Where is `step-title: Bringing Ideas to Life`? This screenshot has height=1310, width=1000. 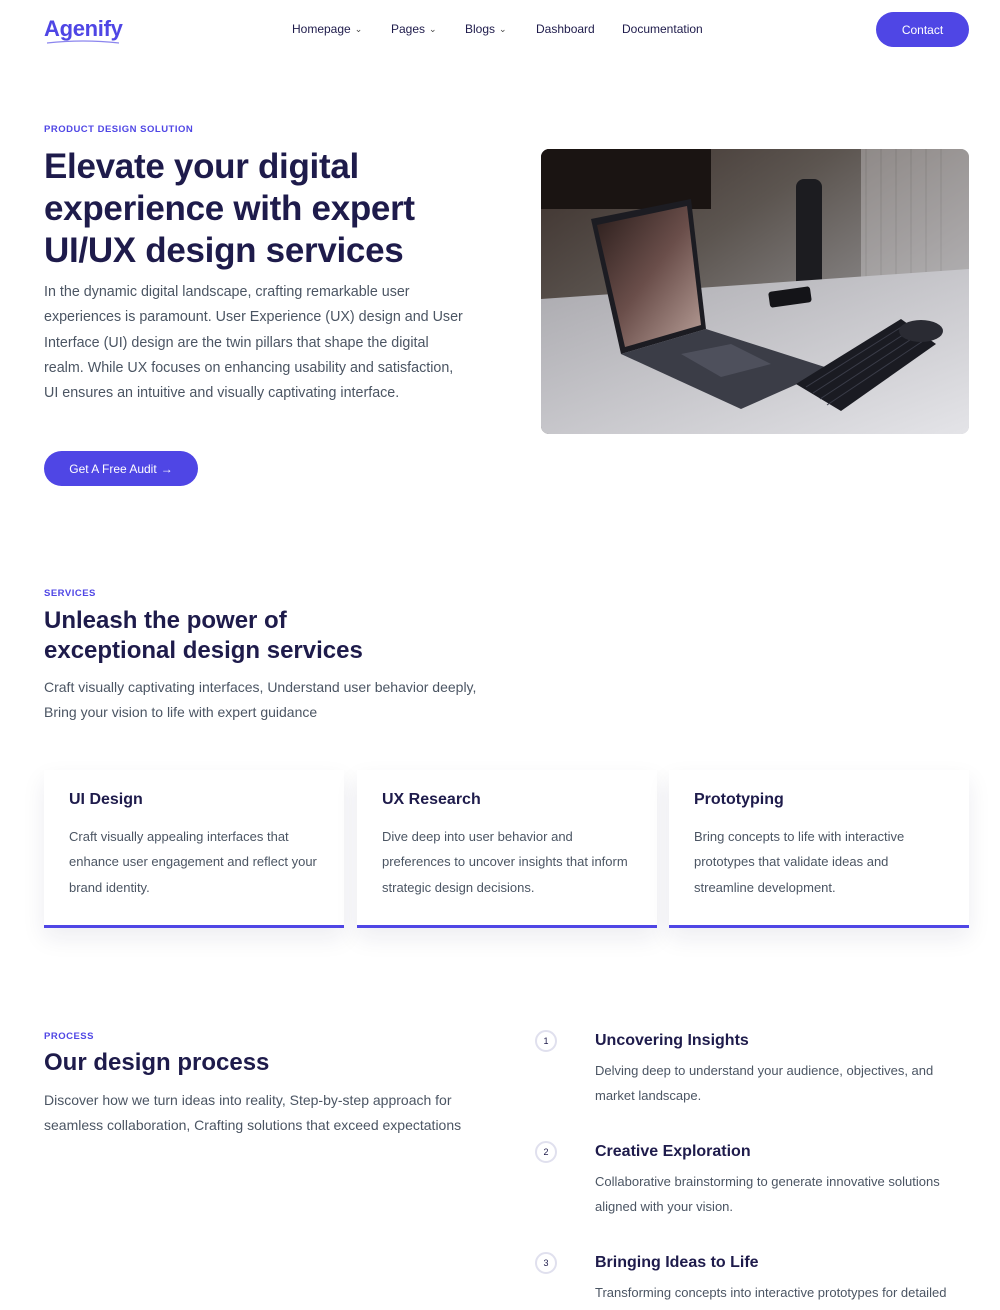
step-title: Bringing Ideas to Life is located at coordinates (677, 1262).